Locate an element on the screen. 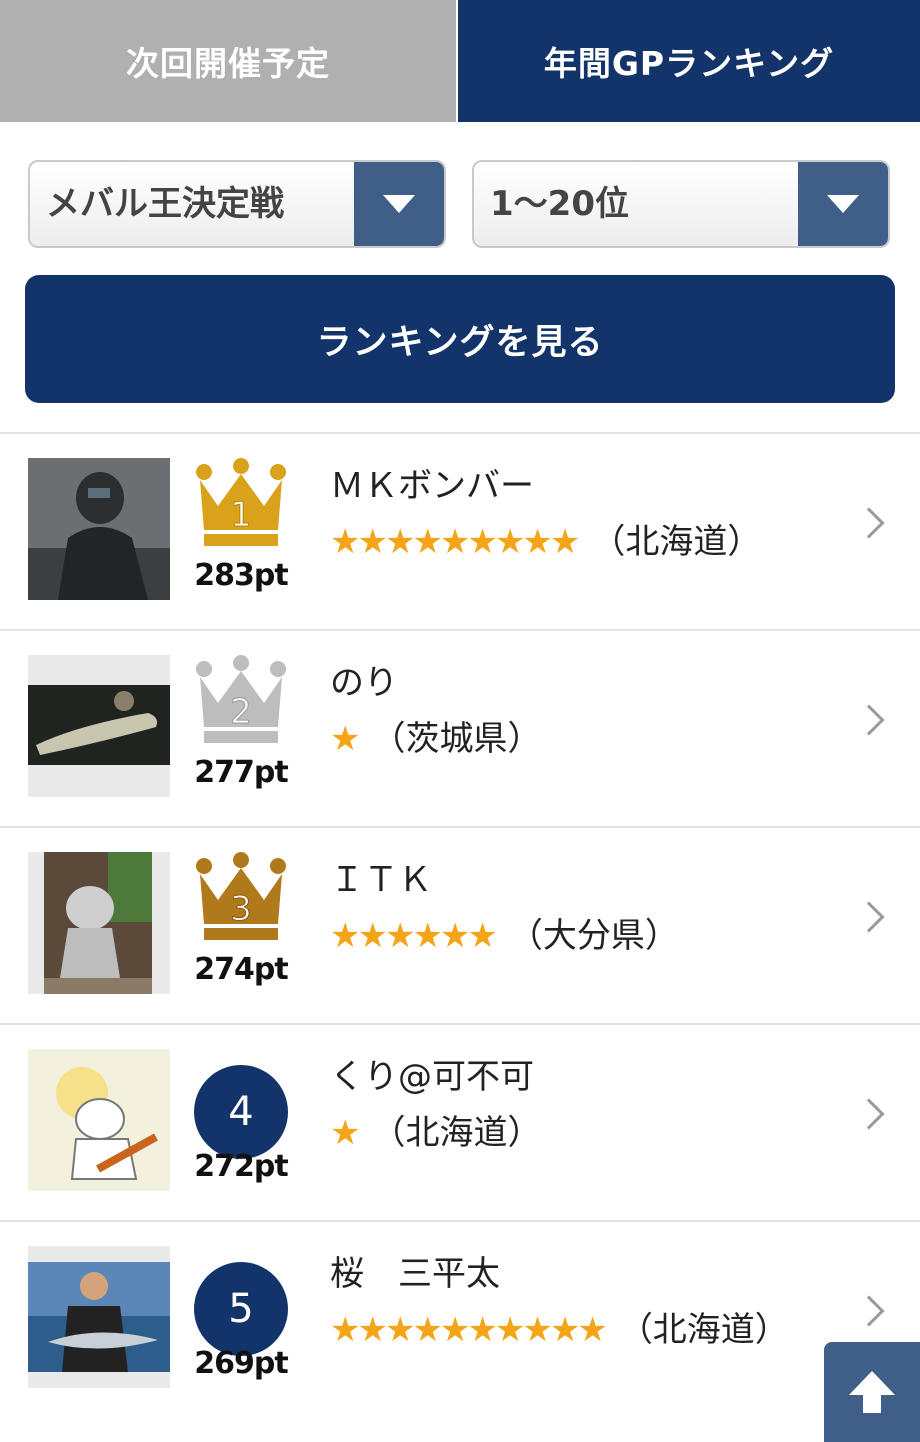 This screenshot has height=1442, width=920. region: （茨城県） is located at coordinates (456, 739).